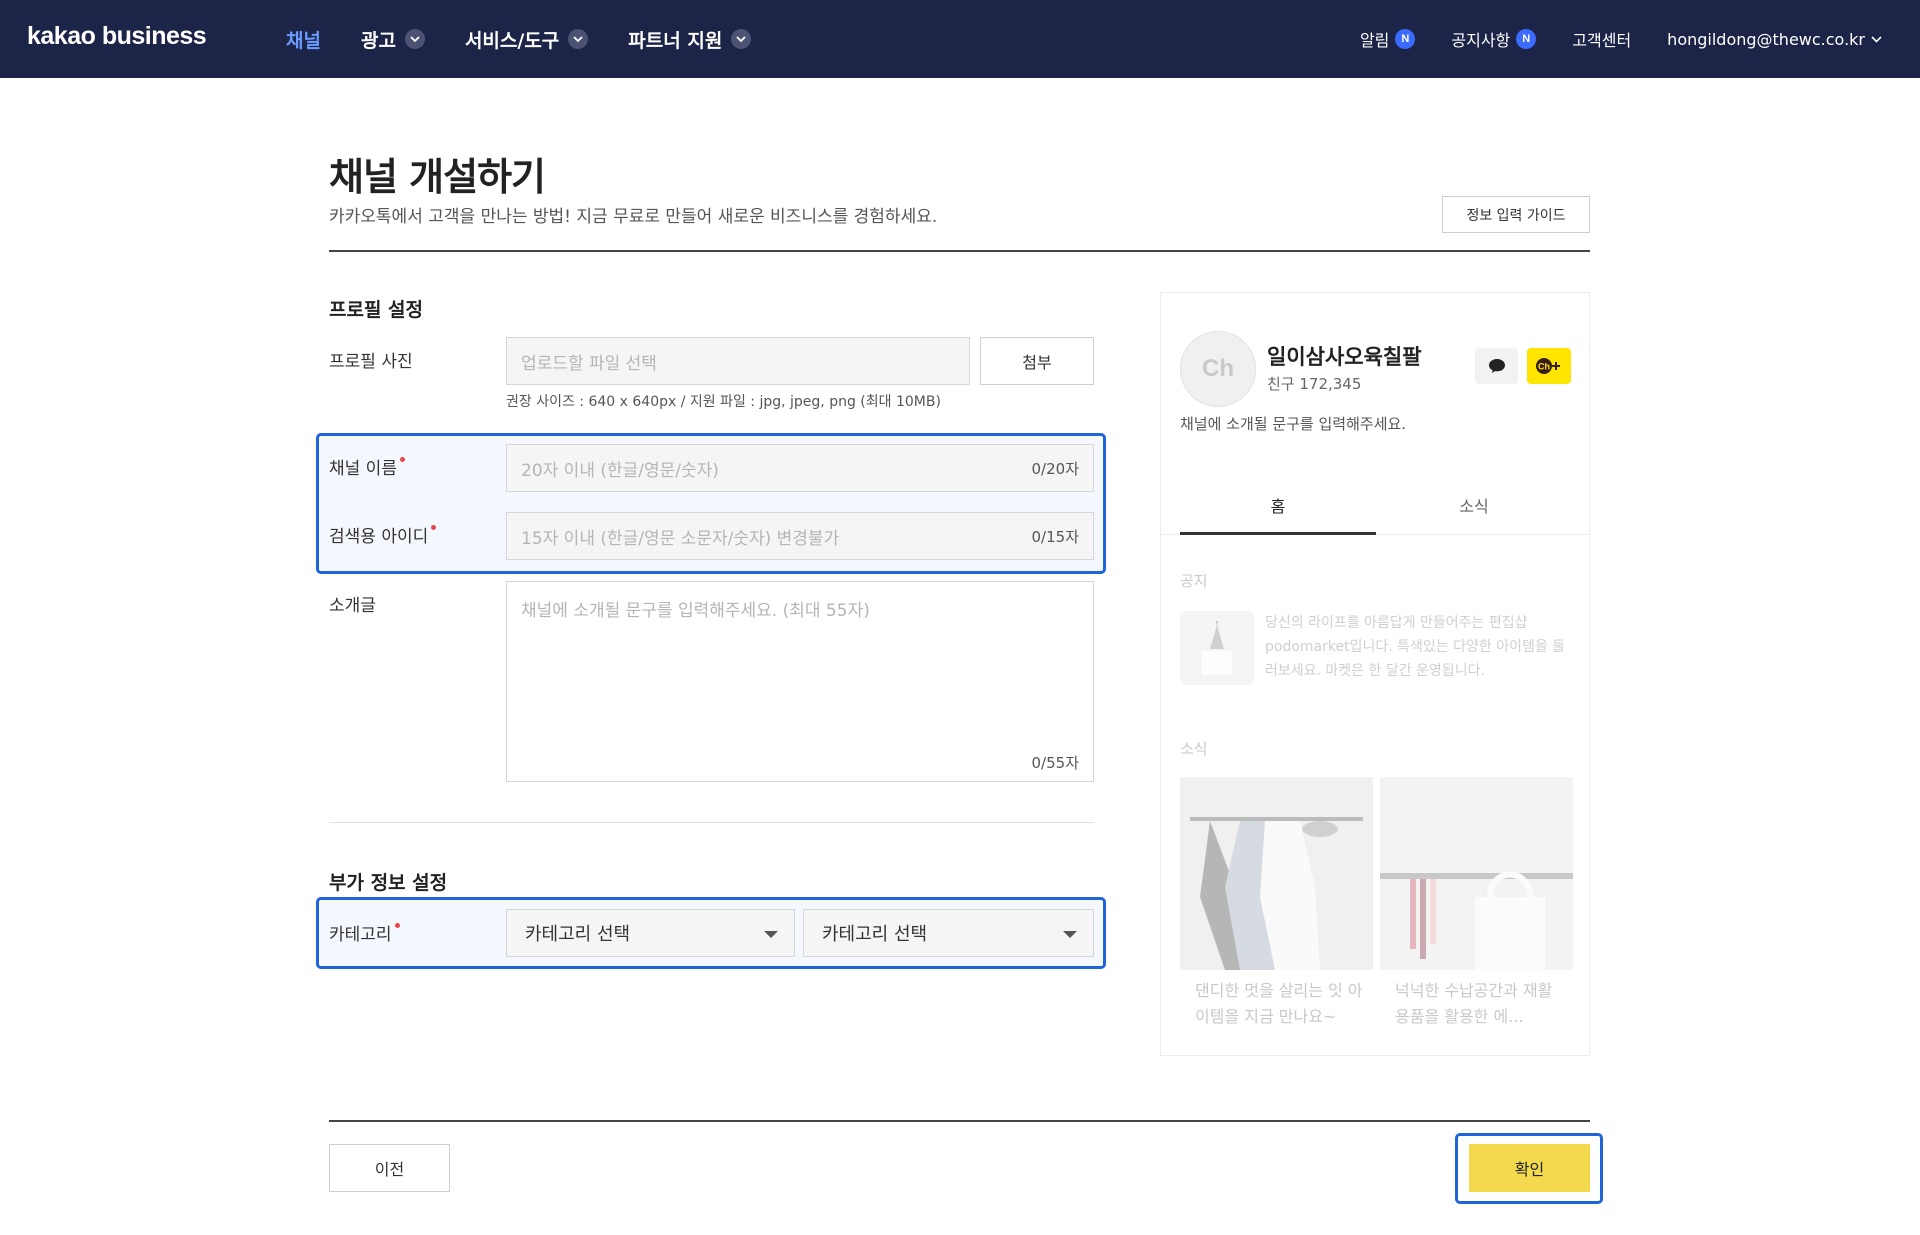 This screenshot has height=1235, width=1920. I want to click on account-email: hongildong@thewc.co.kr, so click(1766, 39).